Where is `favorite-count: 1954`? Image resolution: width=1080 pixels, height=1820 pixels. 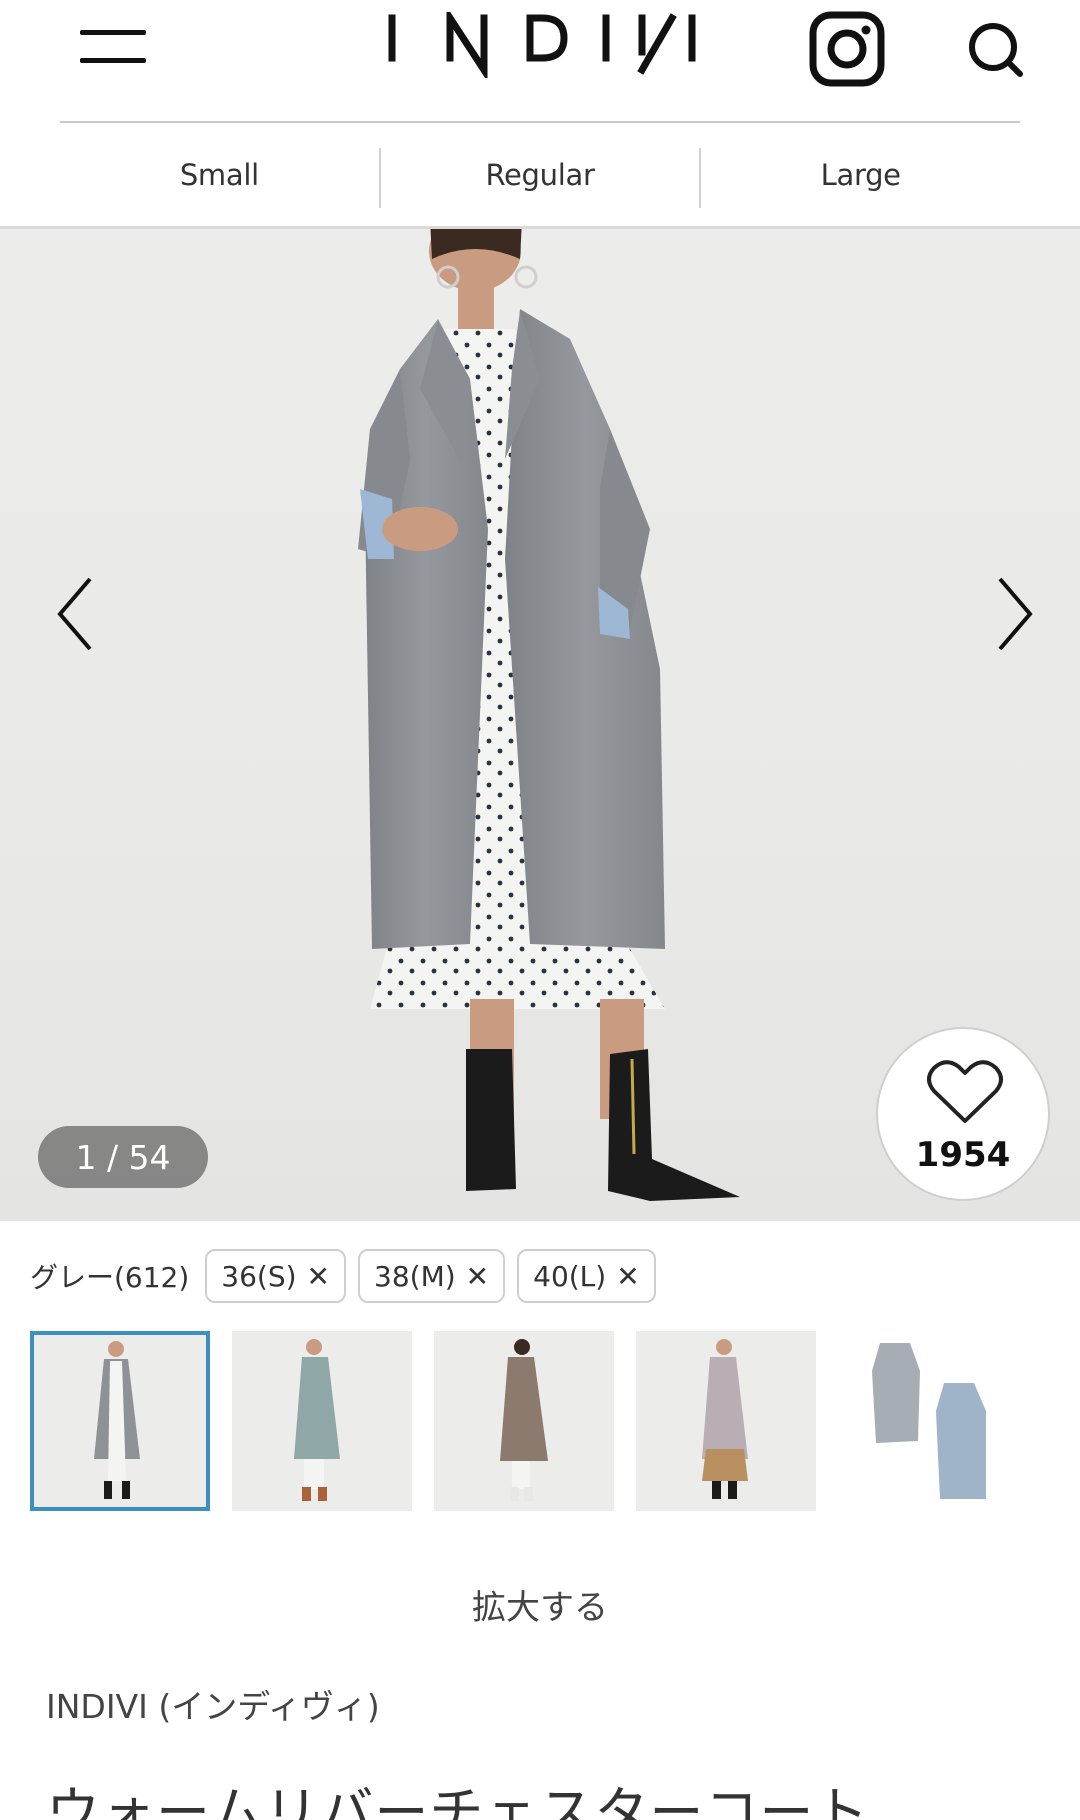
favorite-count: 1954 is located at coordinates (963, 1155).